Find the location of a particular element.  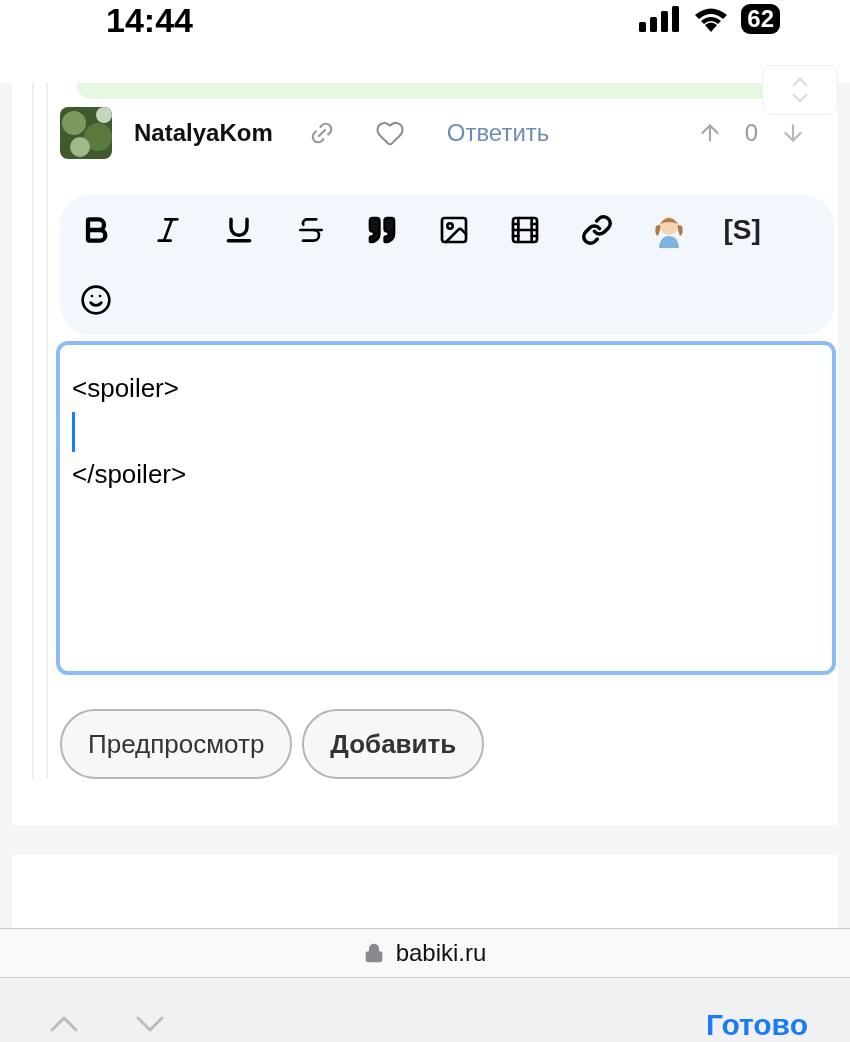

editor-line: </spoiler> is located at coordinates (129, 474).